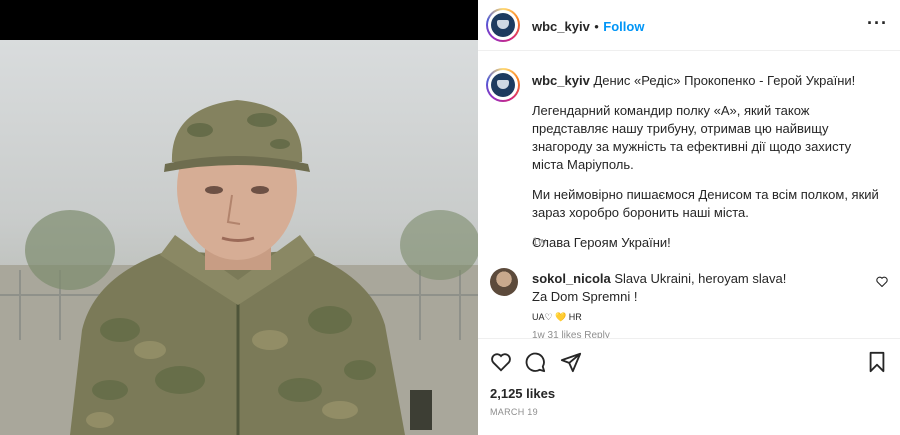 The width and height of the screenshot is (900, 435). What do you see at coordinates (877, 362) in the screenshot?
I see `save-icon` at bounding box center [877, 362].